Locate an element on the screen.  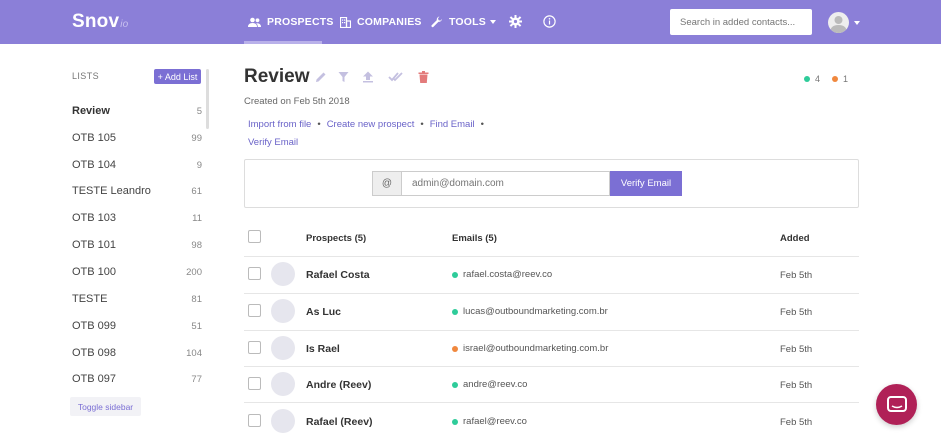
chat-launcher-button is located at coordinates (896, 404).